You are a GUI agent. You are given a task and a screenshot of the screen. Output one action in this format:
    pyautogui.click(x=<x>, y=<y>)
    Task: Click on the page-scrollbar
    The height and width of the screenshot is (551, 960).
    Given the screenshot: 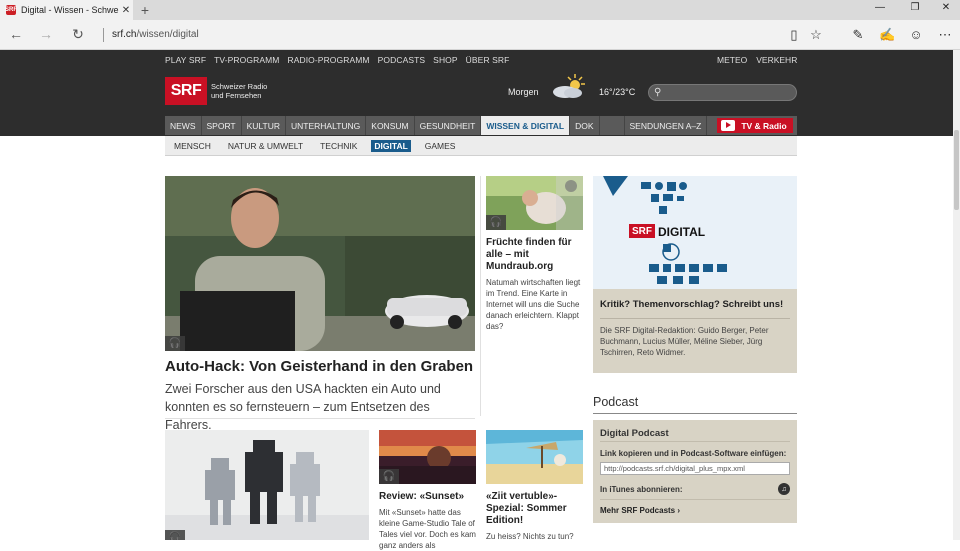 What is the action you would take?
    pyautogui.click(x=956, y=295)
    